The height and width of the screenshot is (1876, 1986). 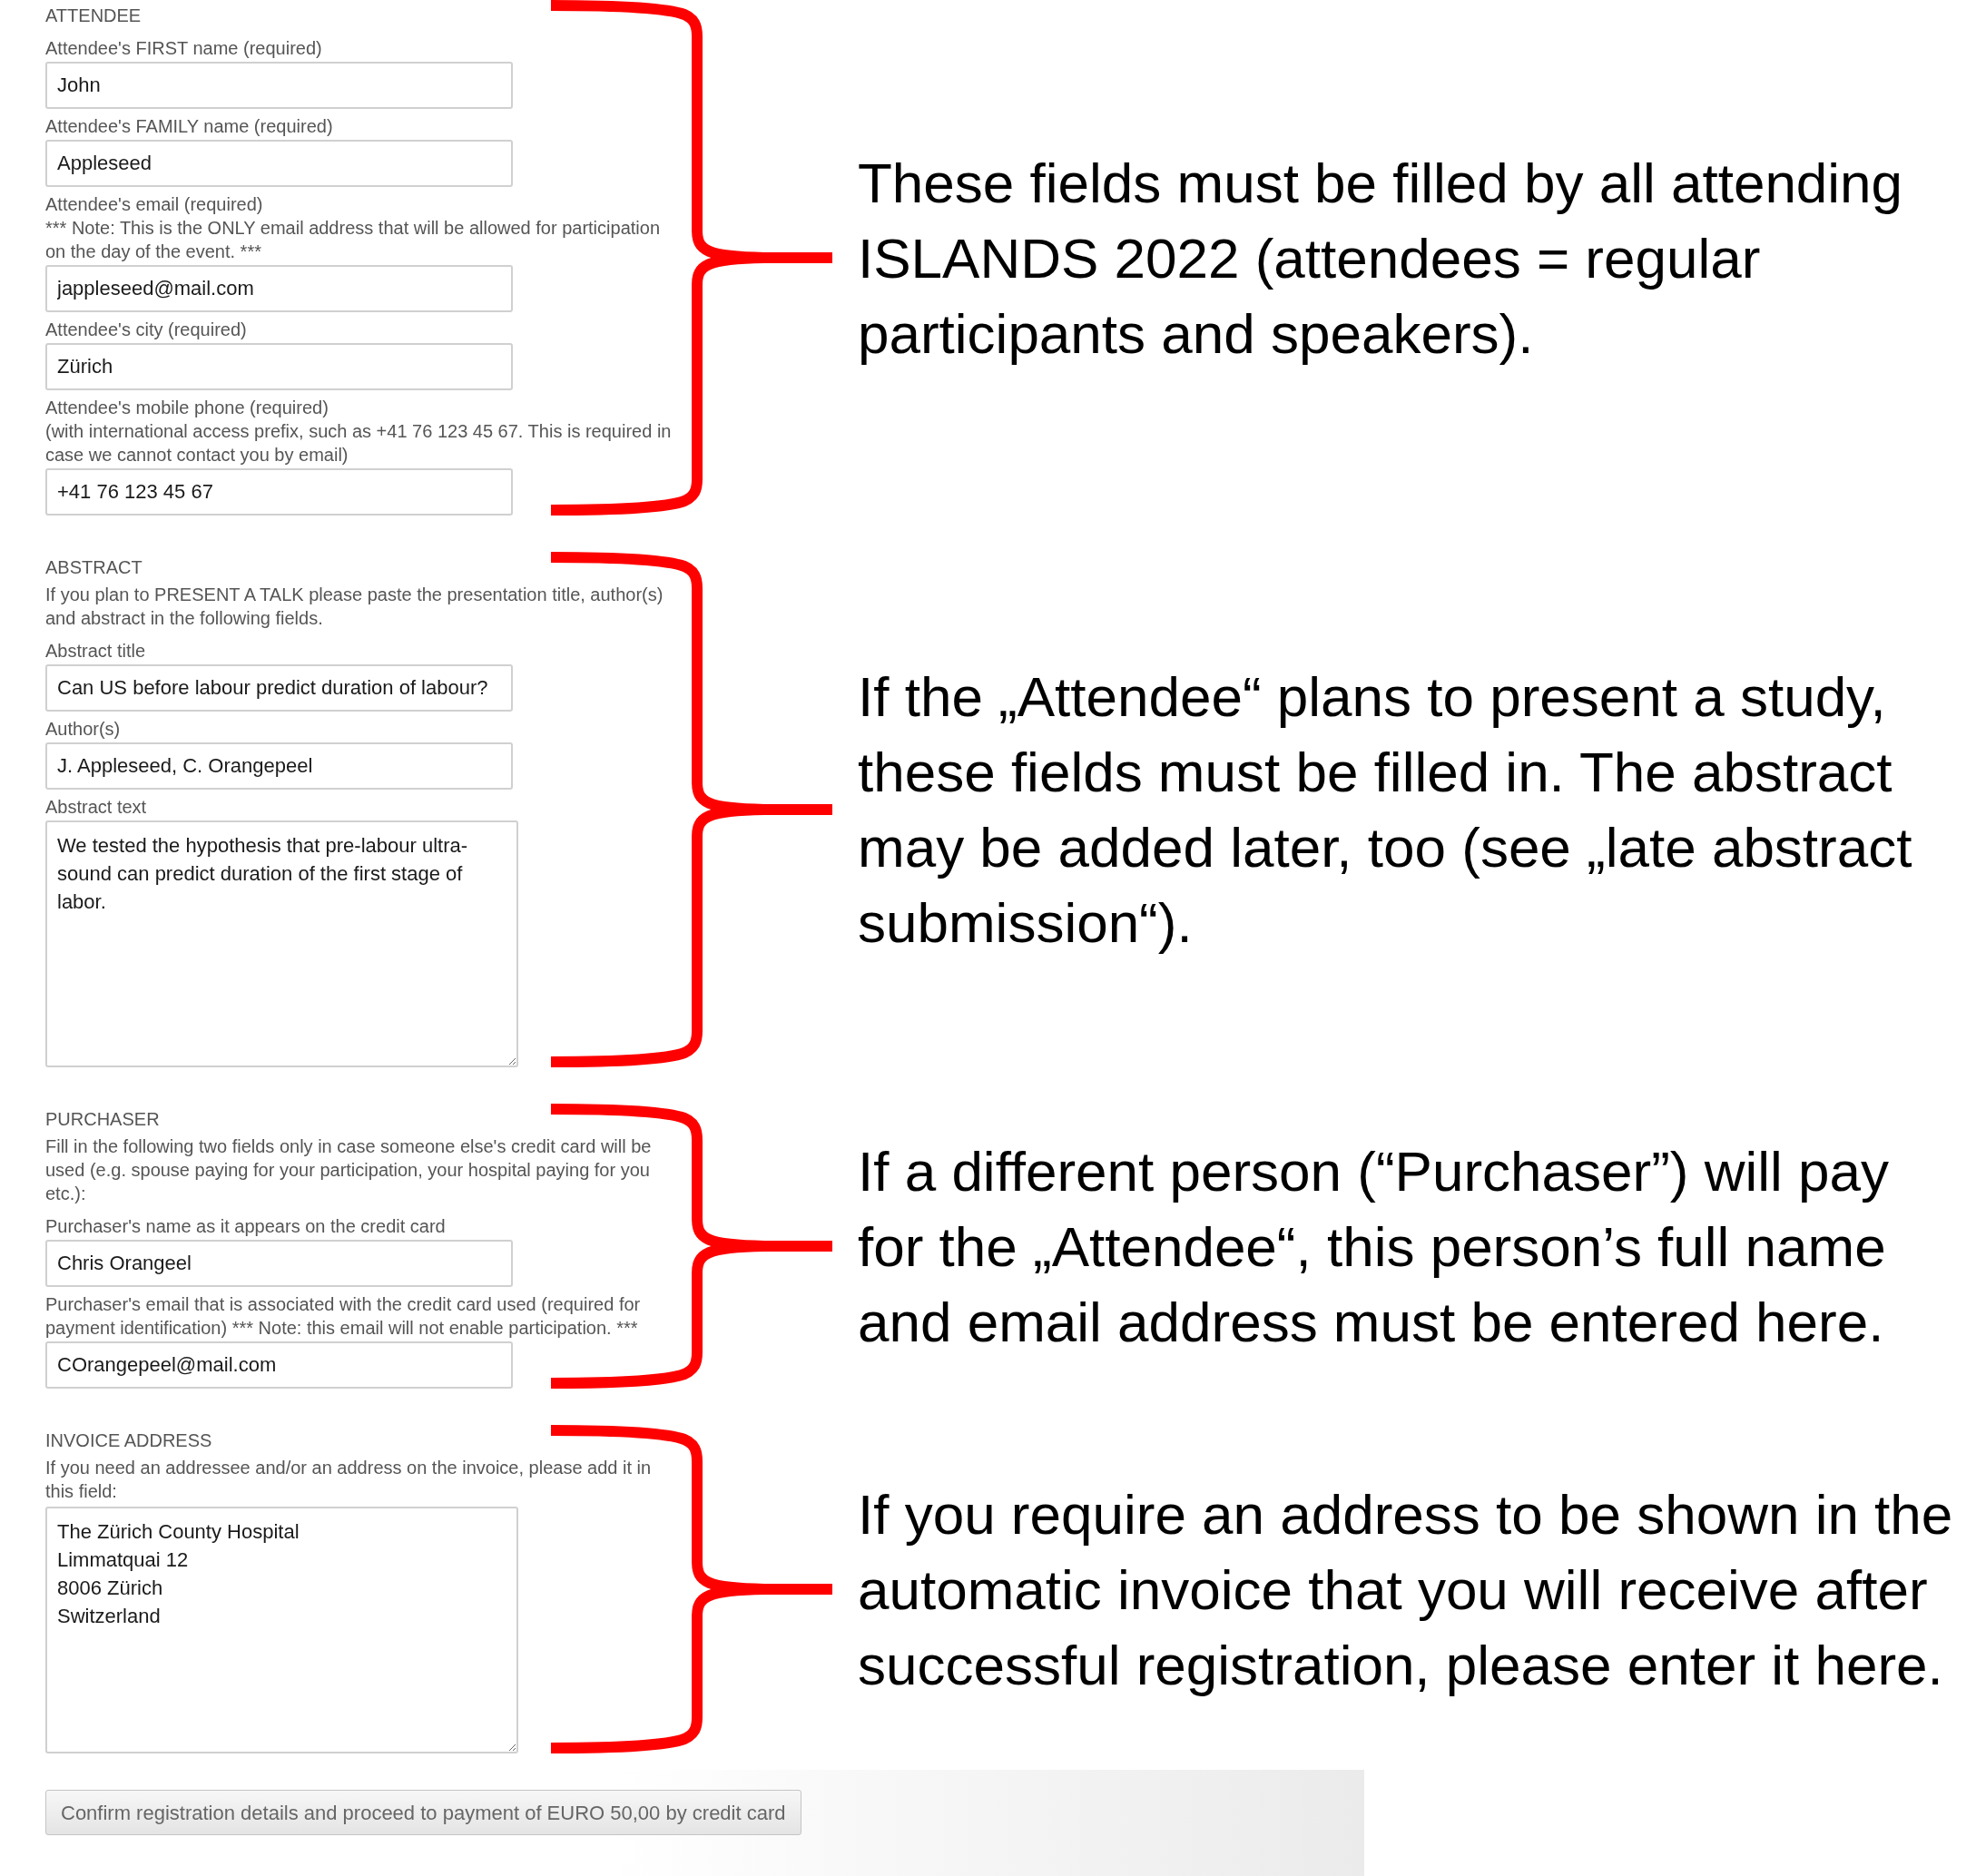 What do you see at coordinates (279, 164) in the screenshot?
I see `text-input: Appleseed` at bounding box center [279, 164].